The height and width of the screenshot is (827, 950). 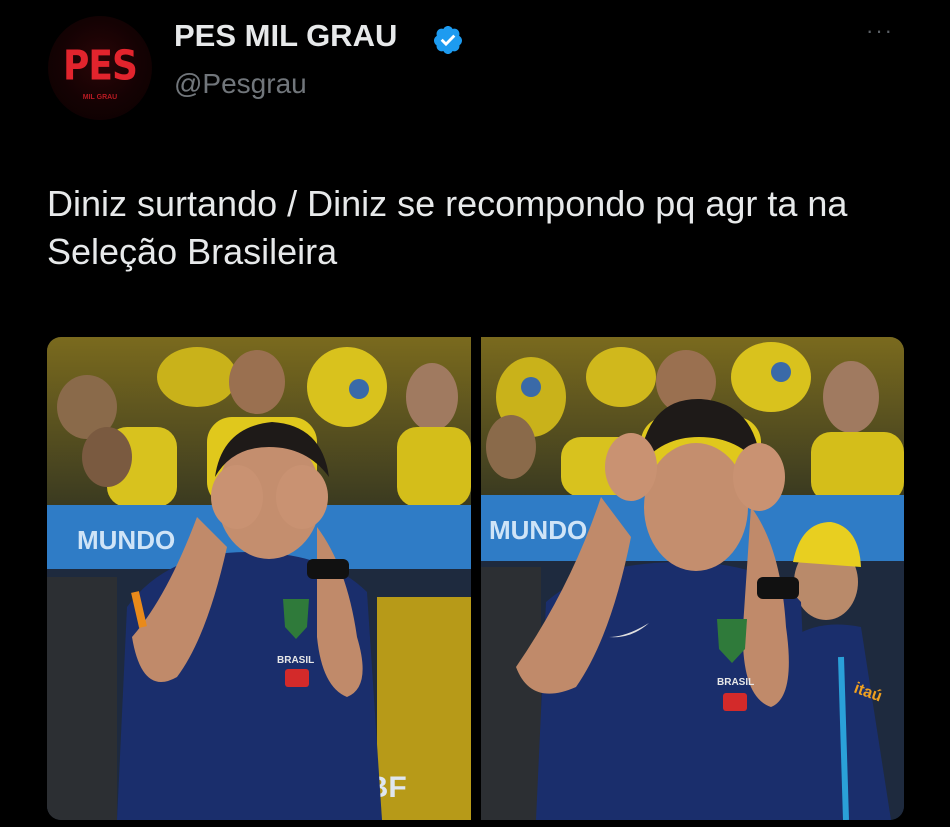 I want to click on avatar: PES MIL GRAU, so click(x=100, y=68).